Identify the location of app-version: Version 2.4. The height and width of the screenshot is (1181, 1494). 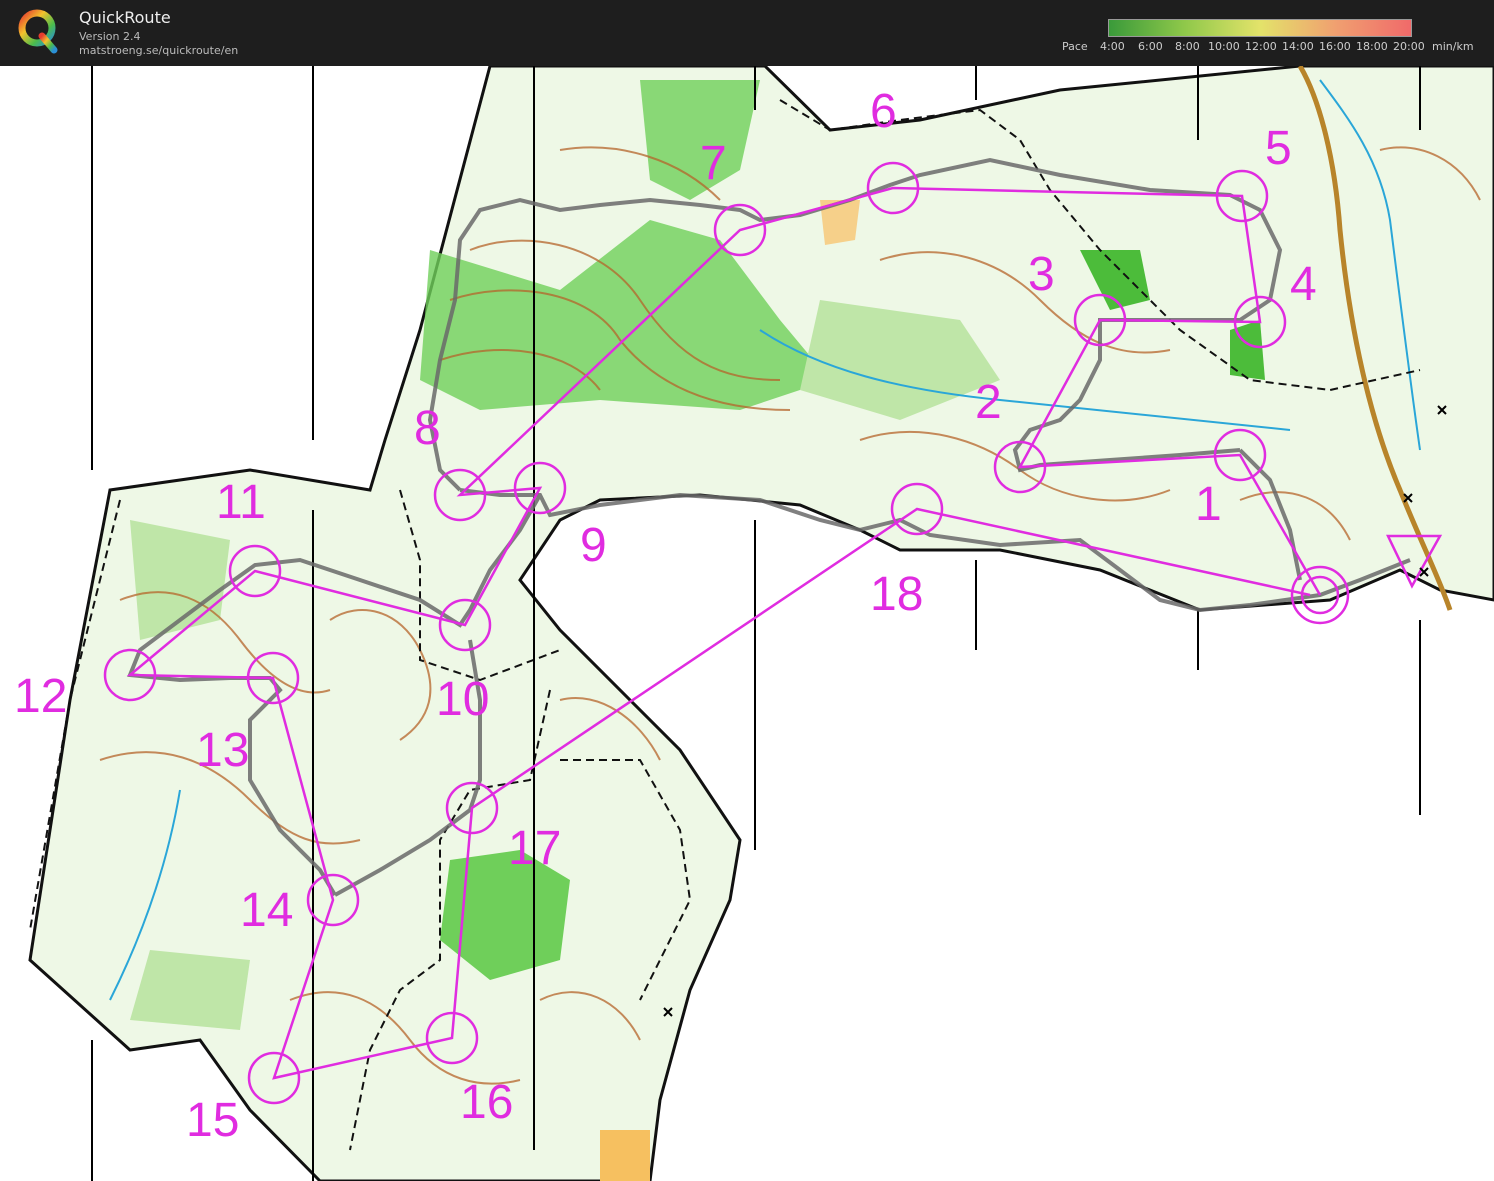
(110, 36).